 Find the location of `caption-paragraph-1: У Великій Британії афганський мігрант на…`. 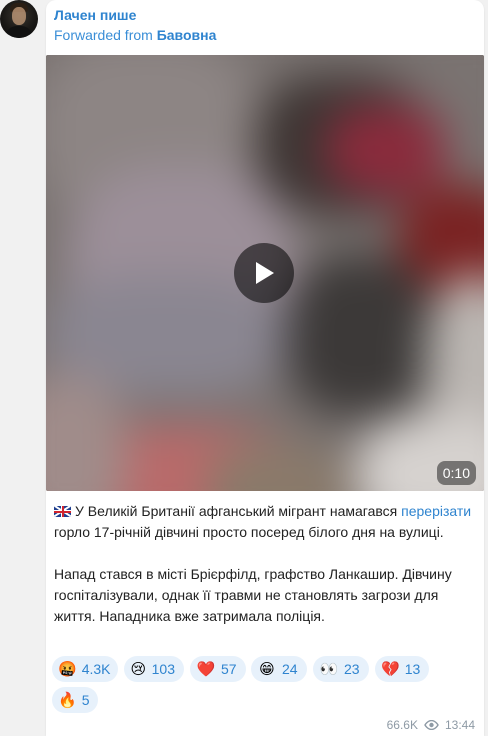

caption-paragraph-1: У Великій Британії афганський мігрант на… is located at coordinates (264, 522).